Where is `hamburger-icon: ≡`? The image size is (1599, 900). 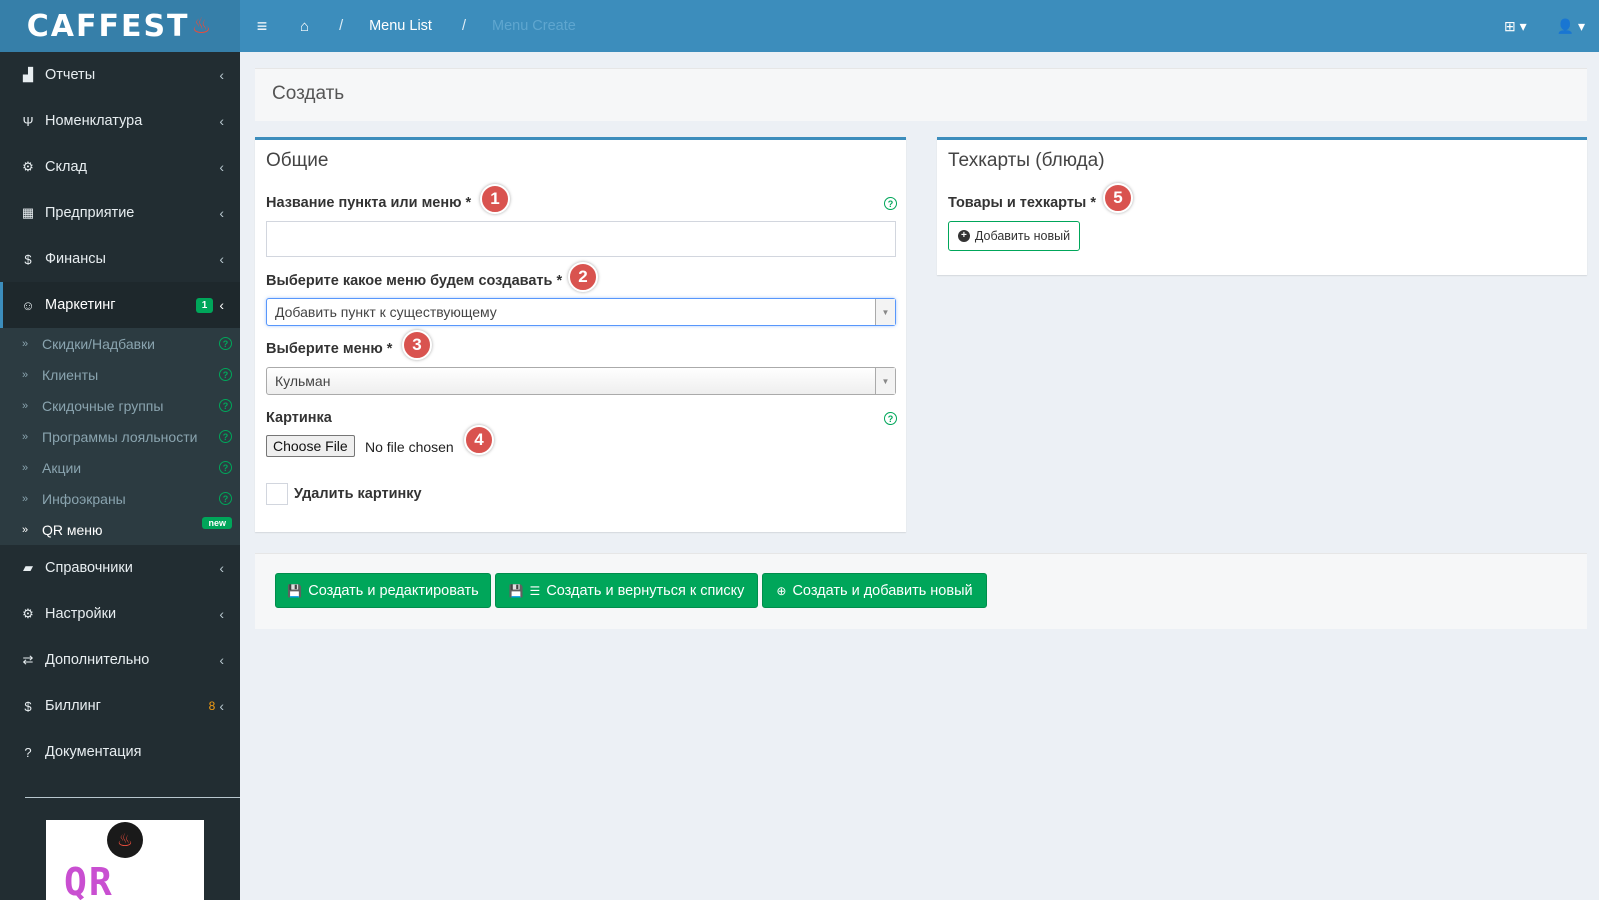
hamburger-icon: ≡ is located at coordinates (262, 26).